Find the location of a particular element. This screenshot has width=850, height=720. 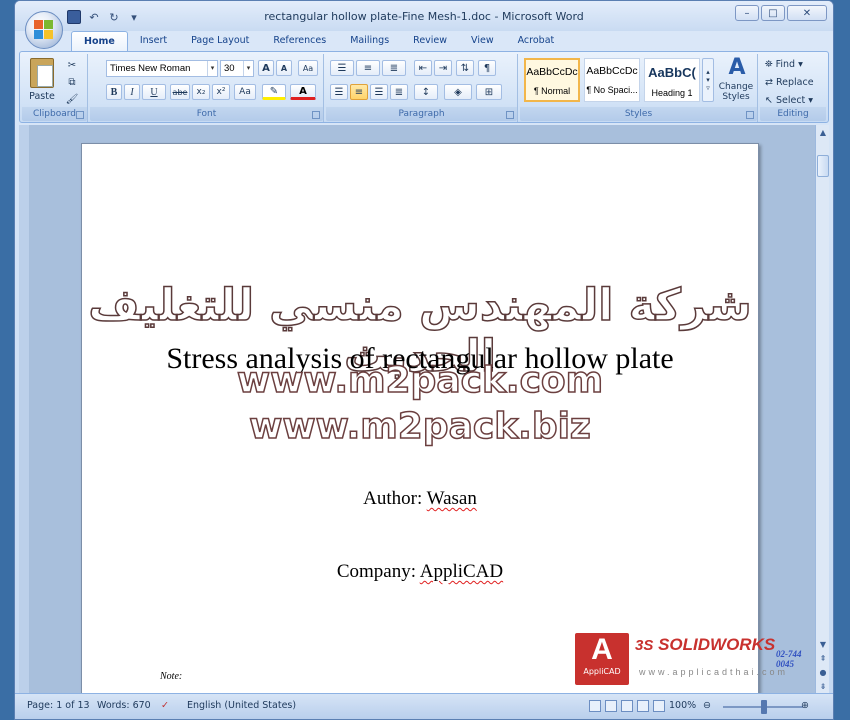

close-button: ✕ is located at coordinates (807, 13).